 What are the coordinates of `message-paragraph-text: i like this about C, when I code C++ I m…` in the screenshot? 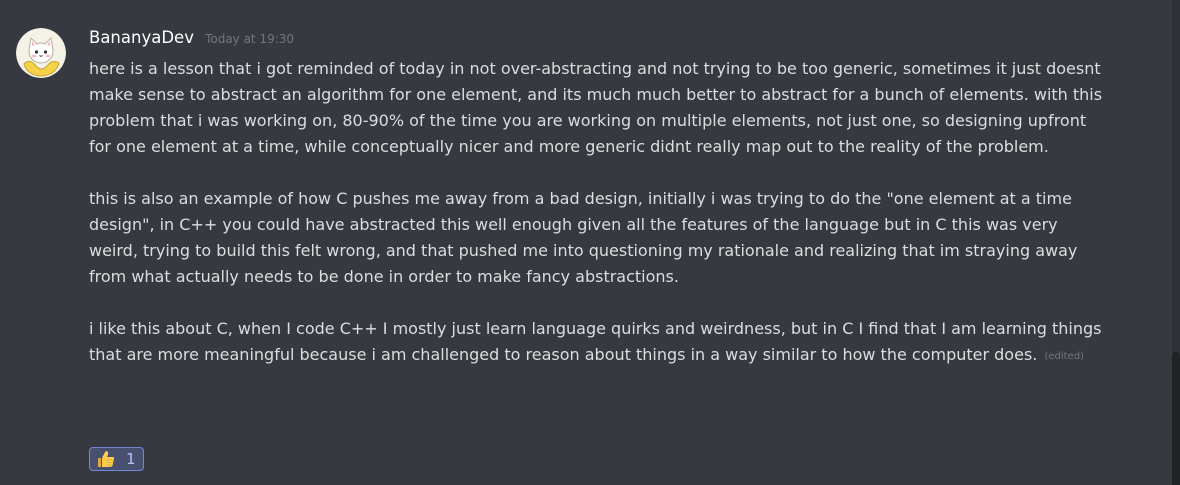 It's located at (595, 341).